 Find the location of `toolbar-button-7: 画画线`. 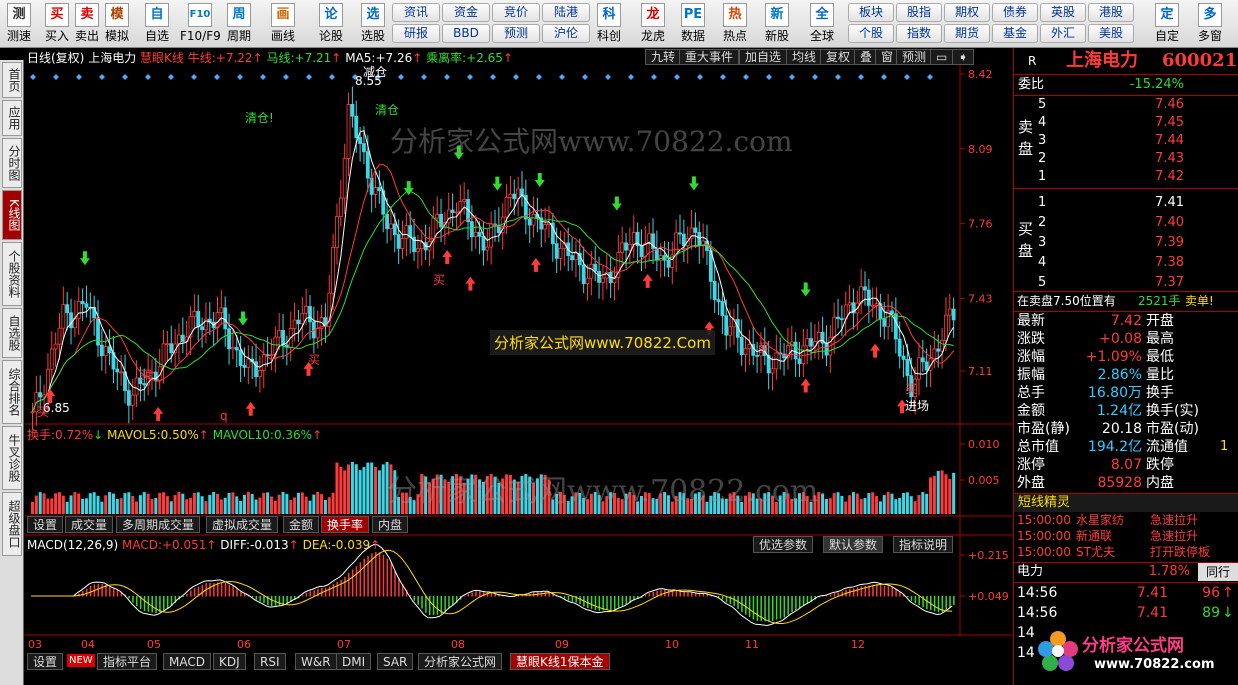

toolbar-button-7: 画画线 is located at coordinates (283, 24).